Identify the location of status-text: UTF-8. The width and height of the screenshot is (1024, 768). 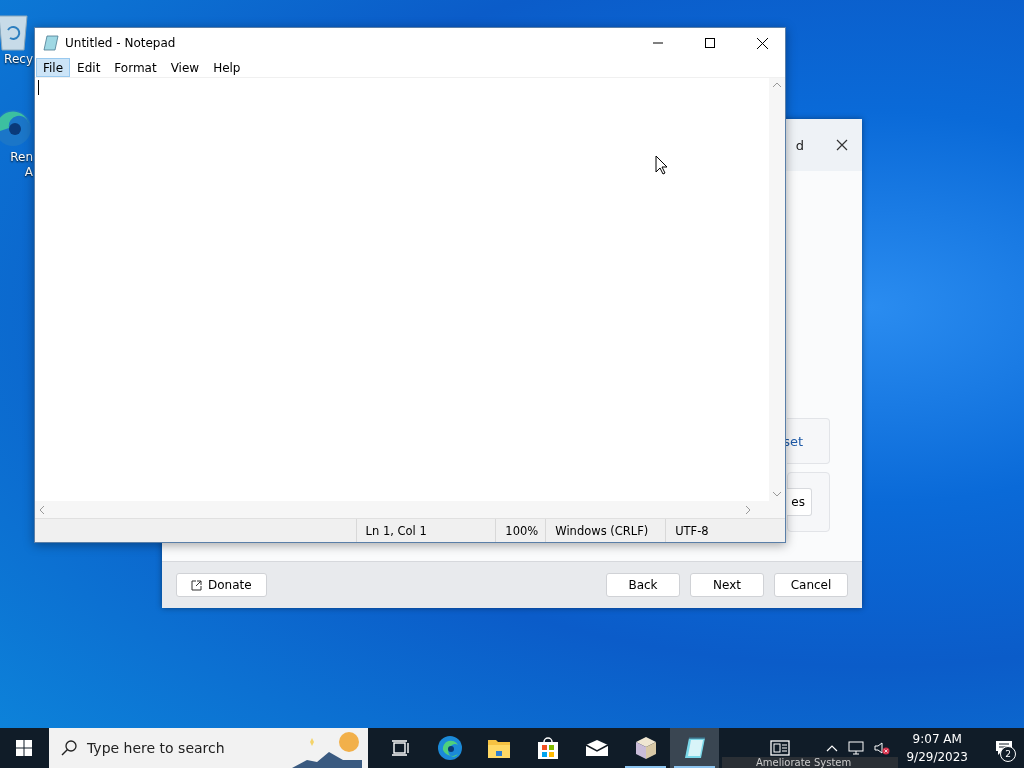
(725, 530).